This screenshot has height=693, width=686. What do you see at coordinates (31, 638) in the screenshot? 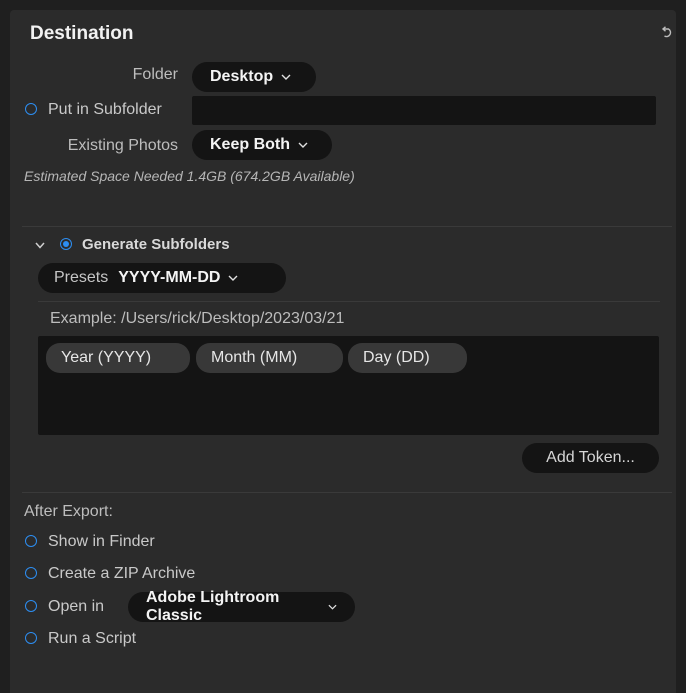
I see `run-script-radio` at bounding box center [31, 638].